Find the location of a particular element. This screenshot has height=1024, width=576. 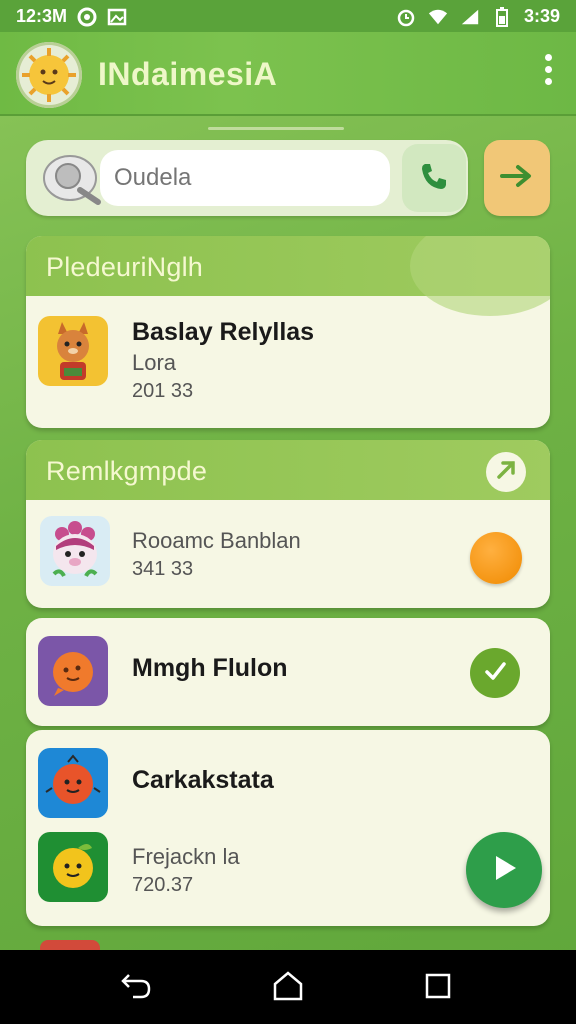

divider is located at coordinates (276, 128).